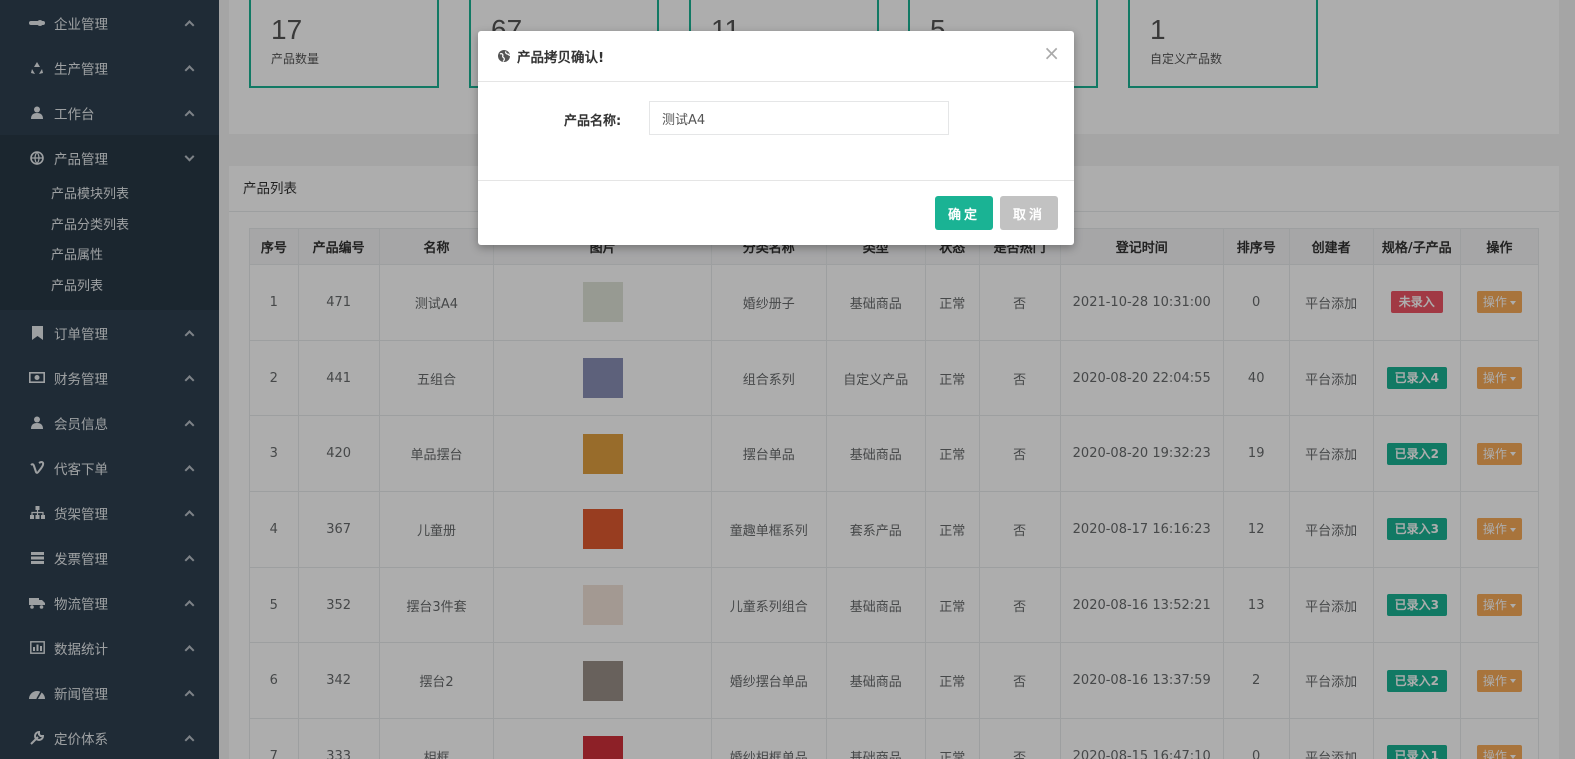 The image size is (1575, 759). What do you see at coordinates (1051, 53) in the screenshot?
I see `close-icon: ×` at bounding box center [1051, 53].